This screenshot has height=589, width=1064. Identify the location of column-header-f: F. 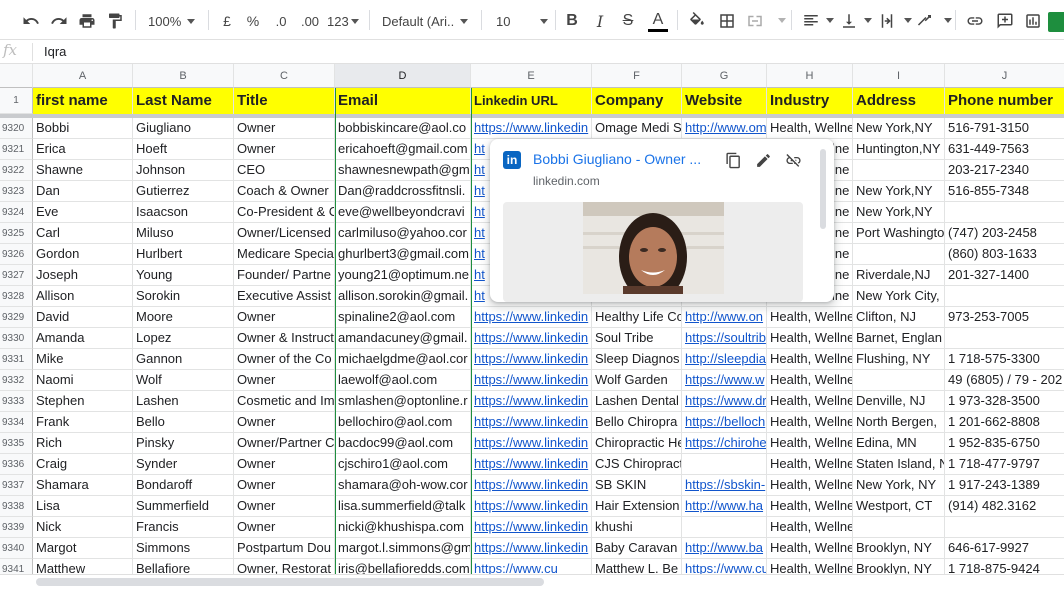
(637, 76).